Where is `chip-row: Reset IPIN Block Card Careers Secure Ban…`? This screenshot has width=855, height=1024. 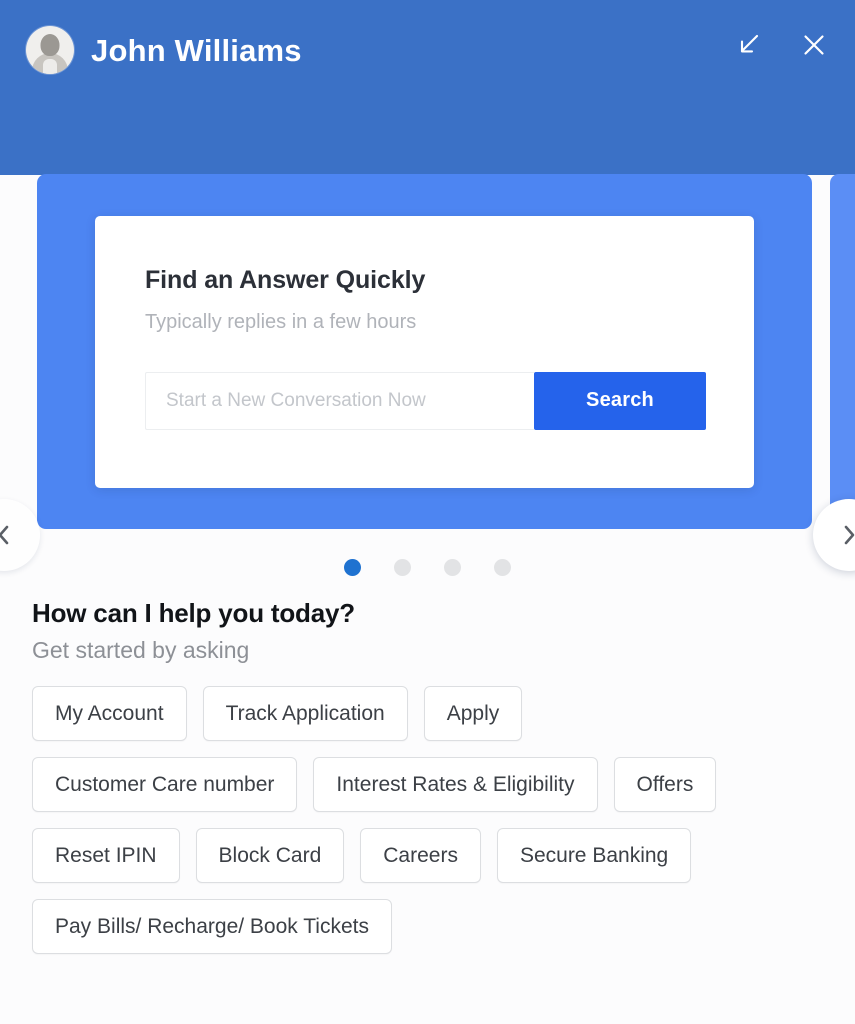 chip-row: Reset IPIN Block Card Careers Secure Ban… is located at coordinates (428, 855).